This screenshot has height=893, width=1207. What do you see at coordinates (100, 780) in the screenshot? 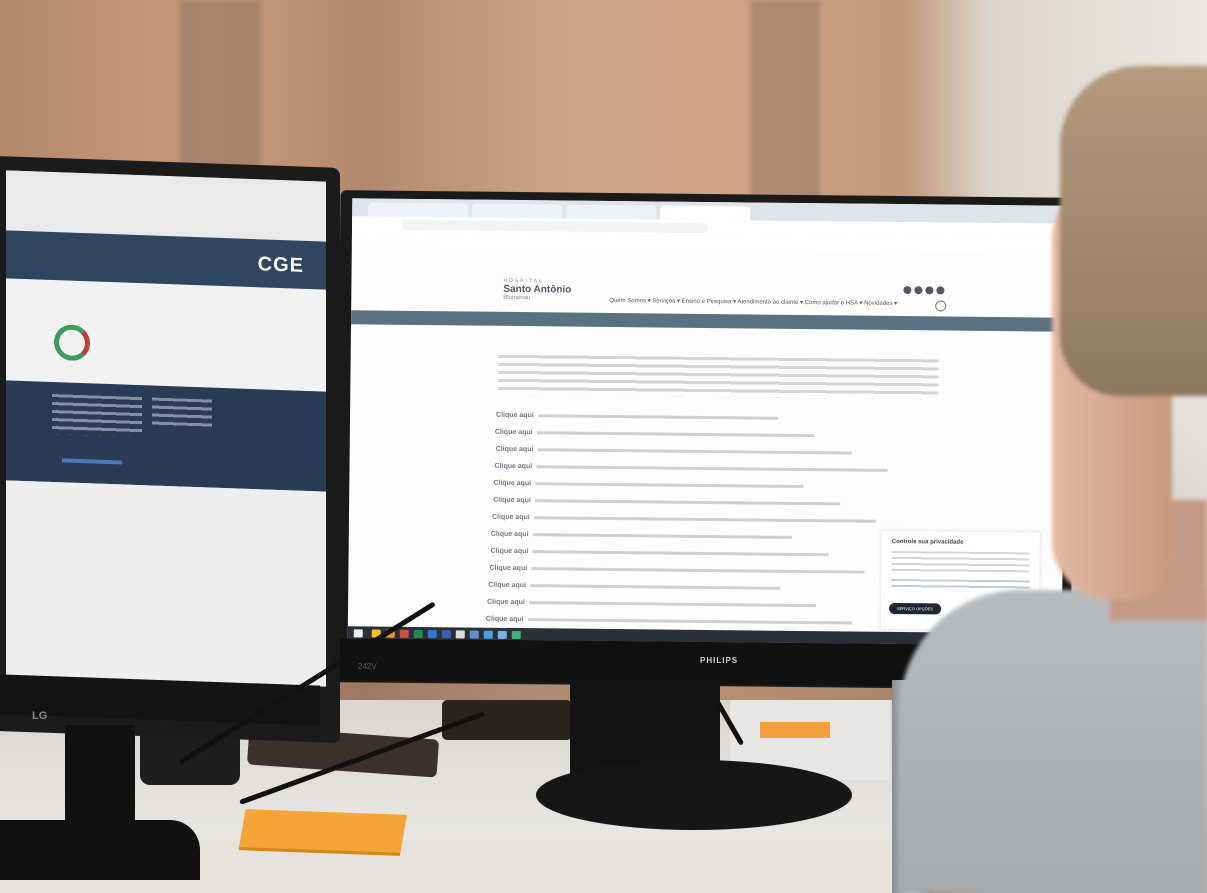
I see `left-monitor-stand` at bounding box center [100, 780].